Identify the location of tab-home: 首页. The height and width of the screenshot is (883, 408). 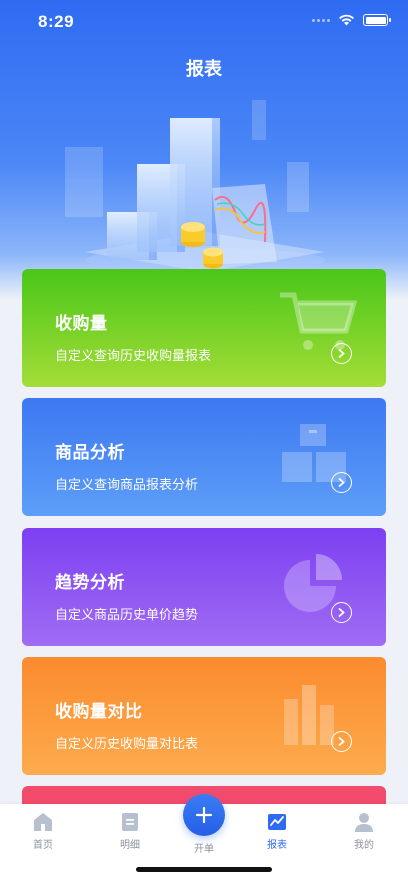
(43, 829).